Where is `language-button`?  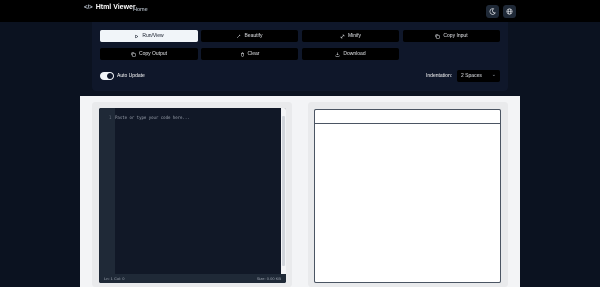
language-button is located at coordinates (509, 11).